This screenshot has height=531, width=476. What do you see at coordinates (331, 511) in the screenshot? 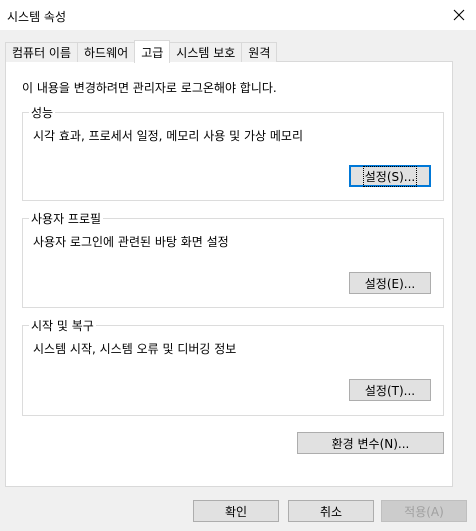
I see `cancel-button: 취소` at bounding box center [331, 511].